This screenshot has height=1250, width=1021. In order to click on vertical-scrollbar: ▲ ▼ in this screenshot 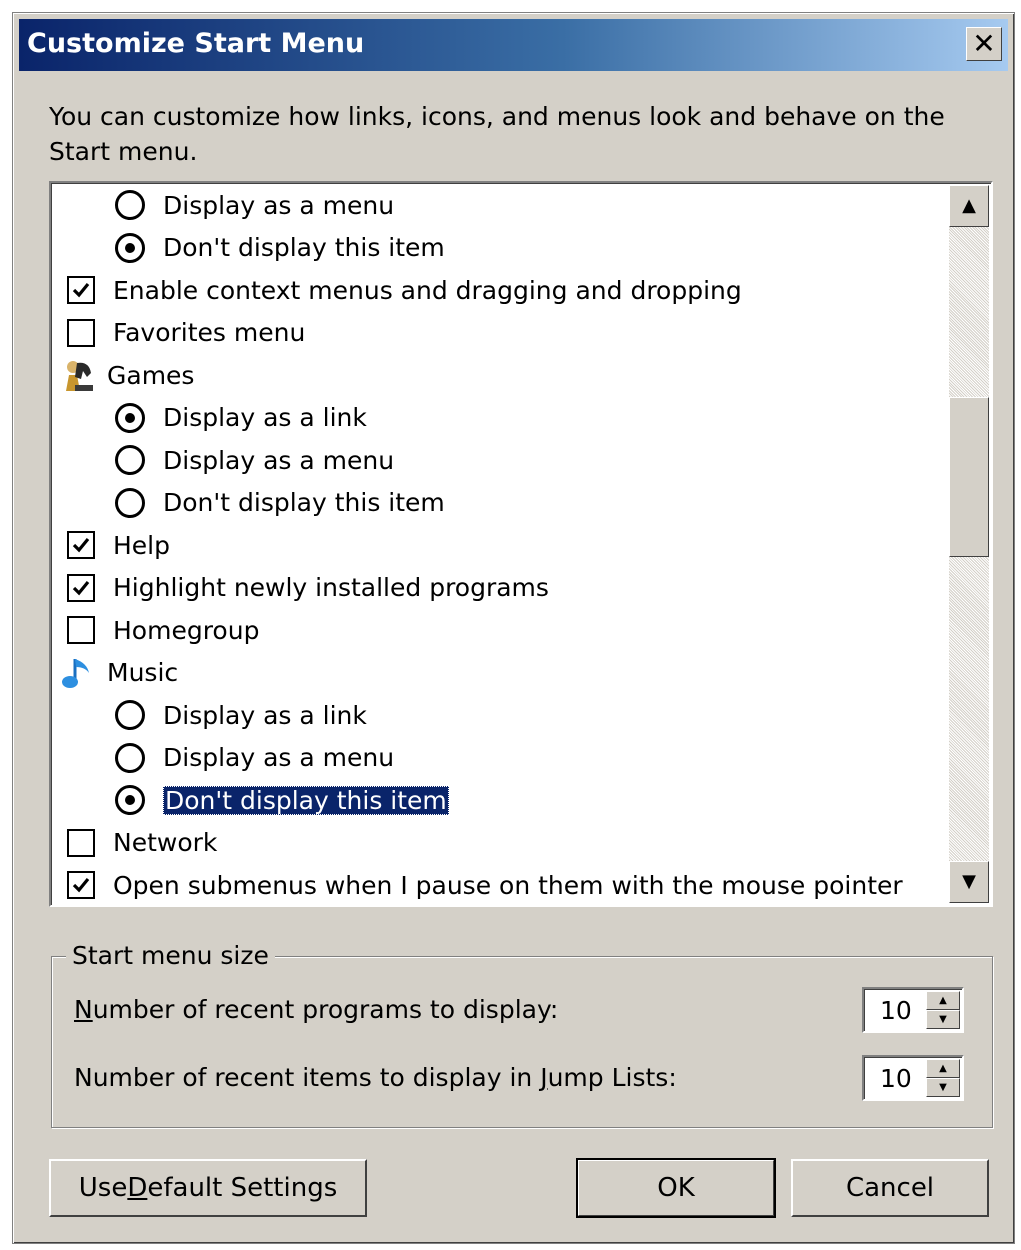, I will do `click(969, 544)`.